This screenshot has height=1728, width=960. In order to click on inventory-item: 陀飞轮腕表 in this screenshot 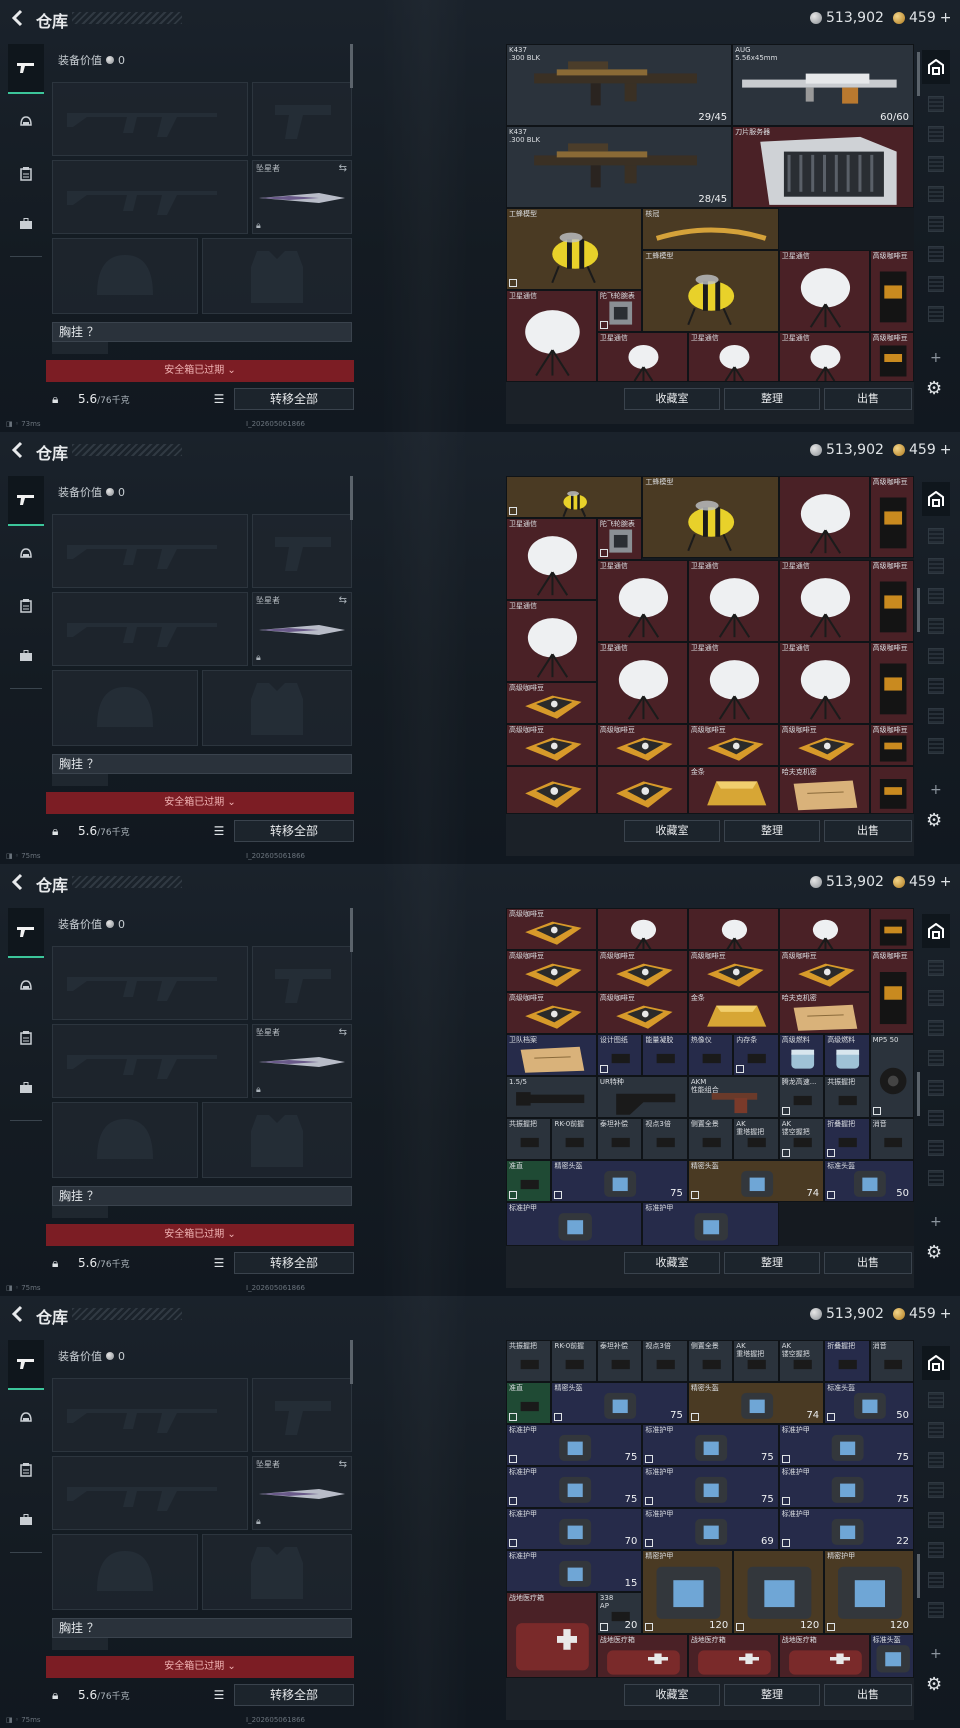, I will do `click(619, 539)`.